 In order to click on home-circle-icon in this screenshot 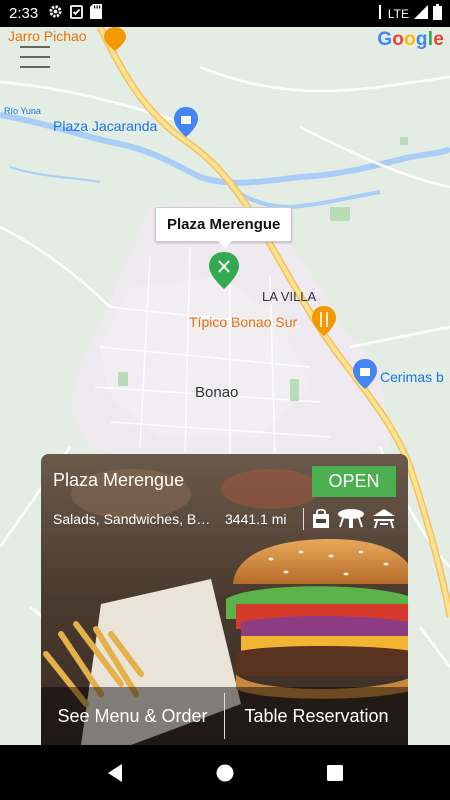, I will do `click(225, 772)`.